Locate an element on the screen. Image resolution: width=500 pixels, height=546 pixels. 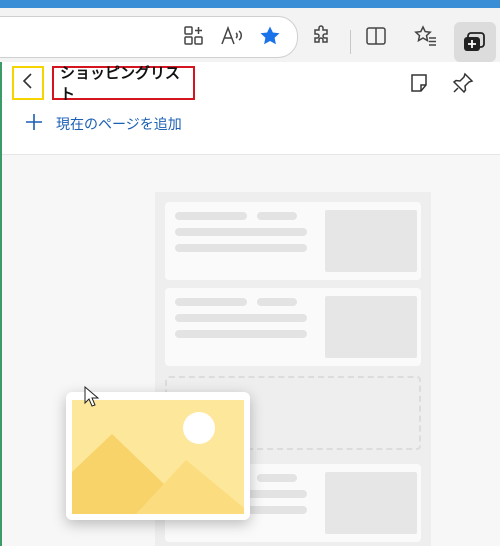
favorite-star-icon is located at coordinates (270, 36).